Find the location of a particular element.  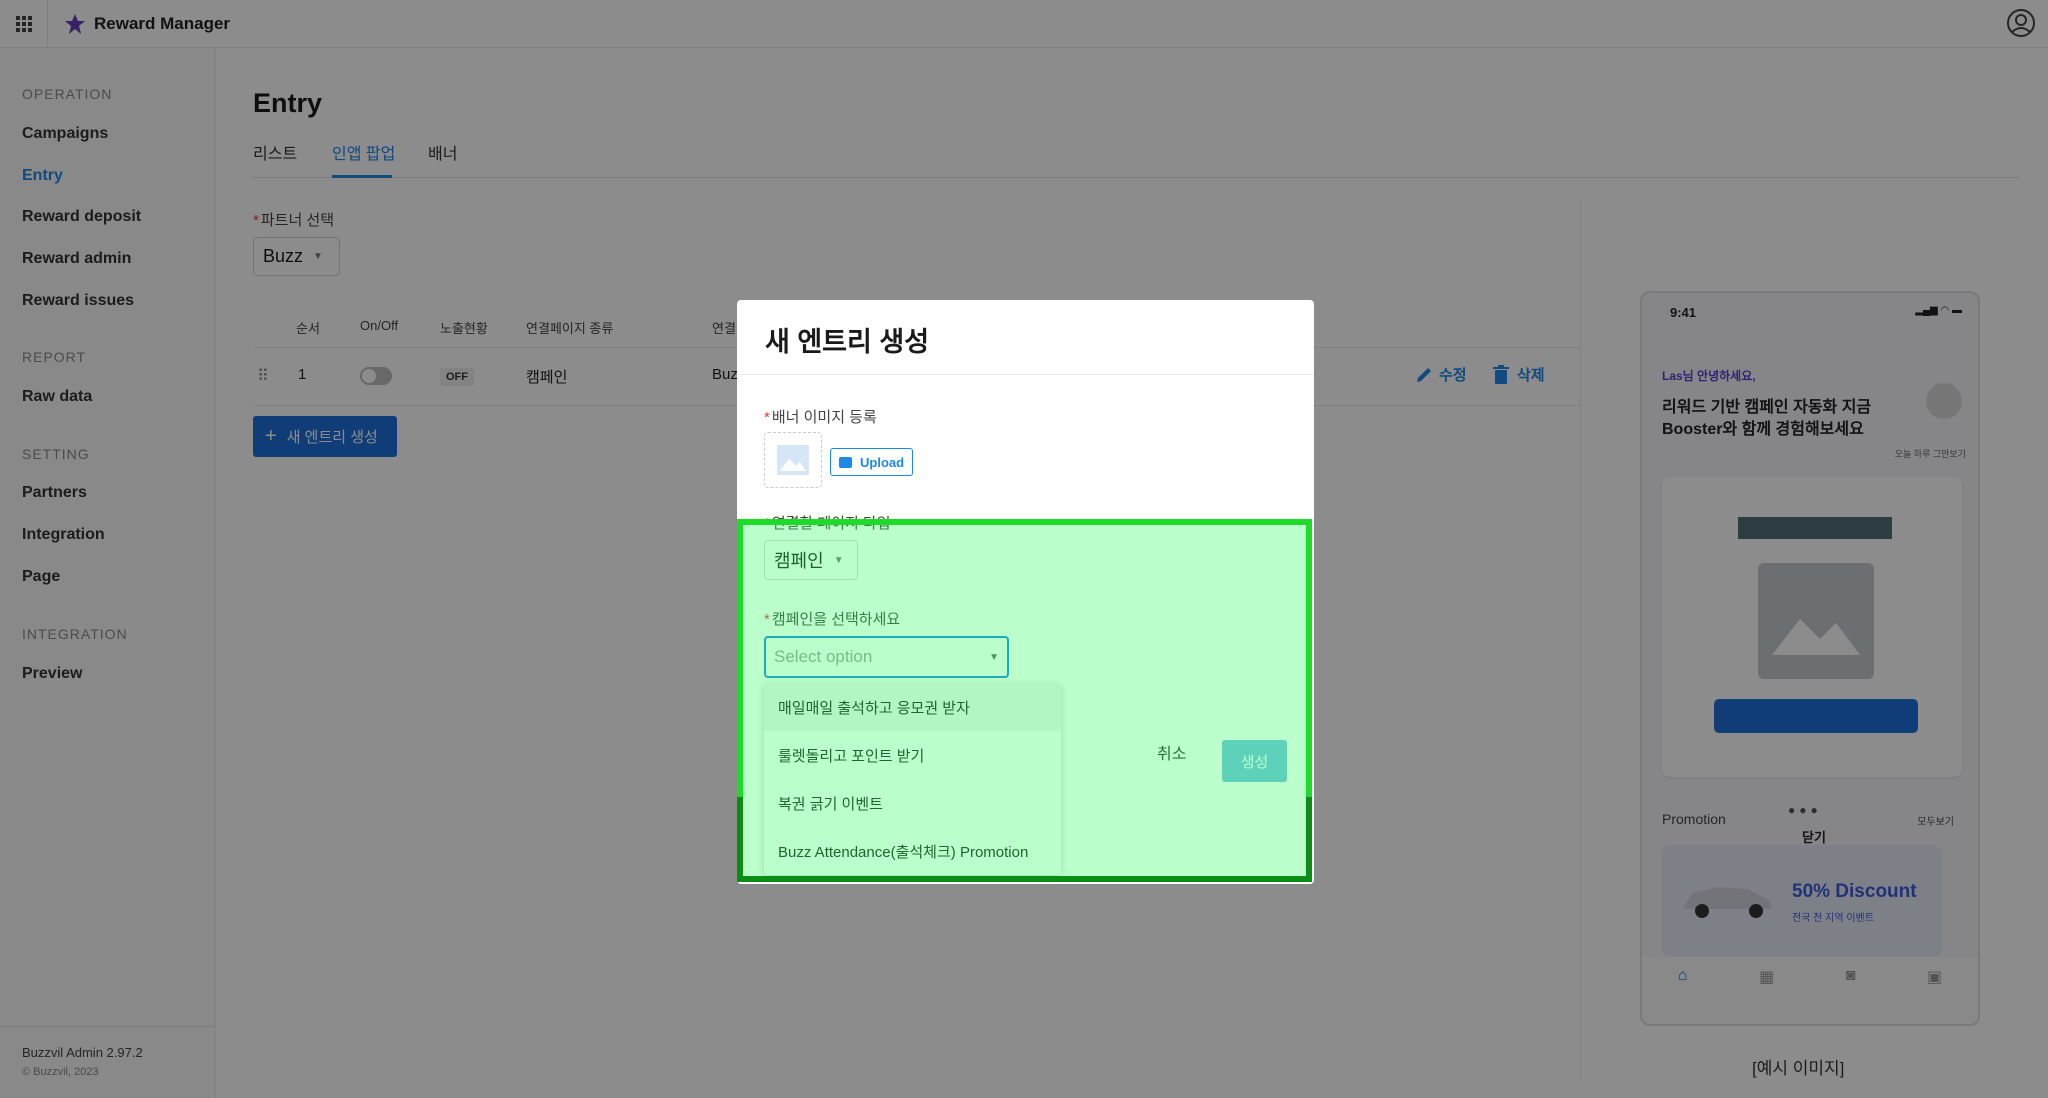

banner-image-slot is located at coordinates (793, 460).